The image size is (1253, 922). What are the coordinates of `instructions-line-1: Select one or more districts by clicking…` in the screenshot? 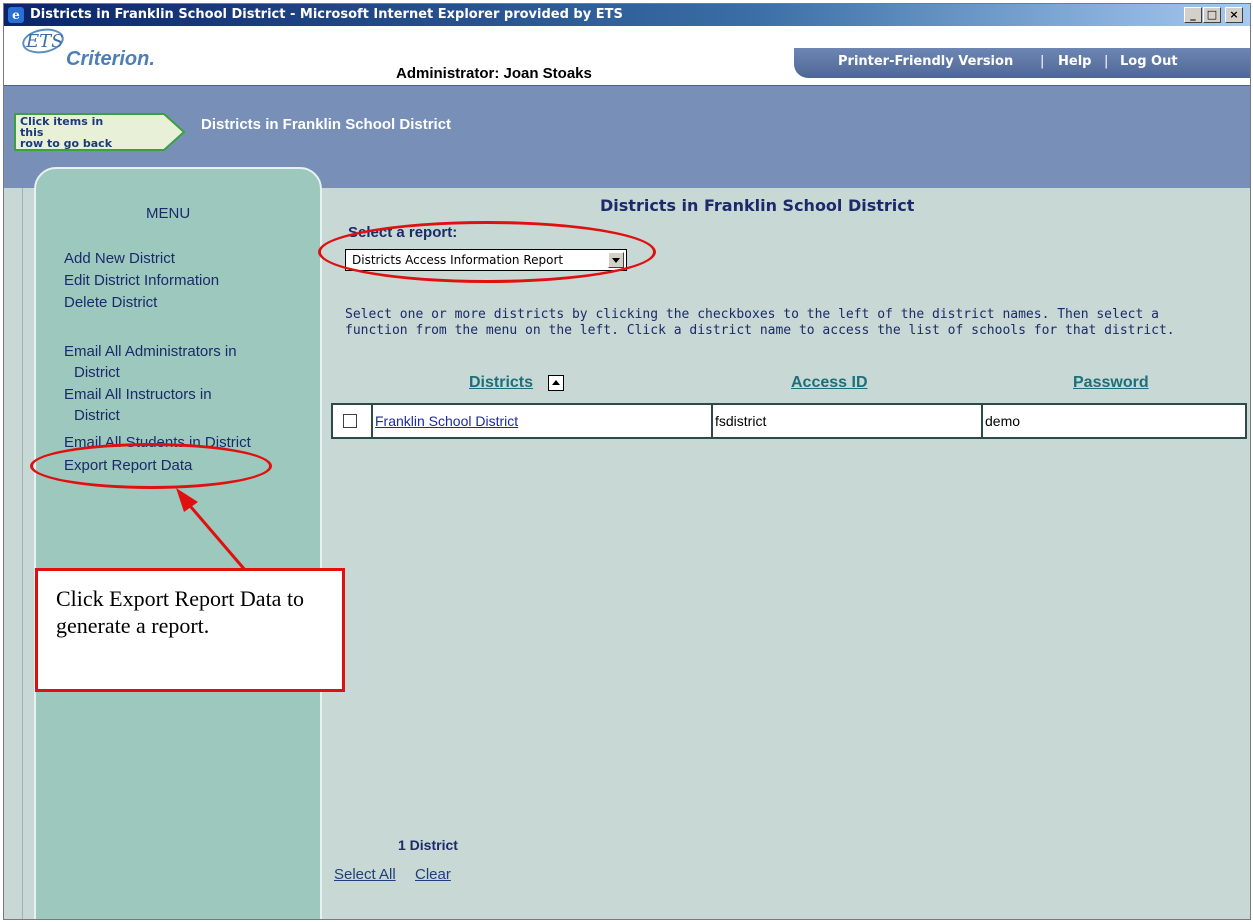 It's located at (752, 314).